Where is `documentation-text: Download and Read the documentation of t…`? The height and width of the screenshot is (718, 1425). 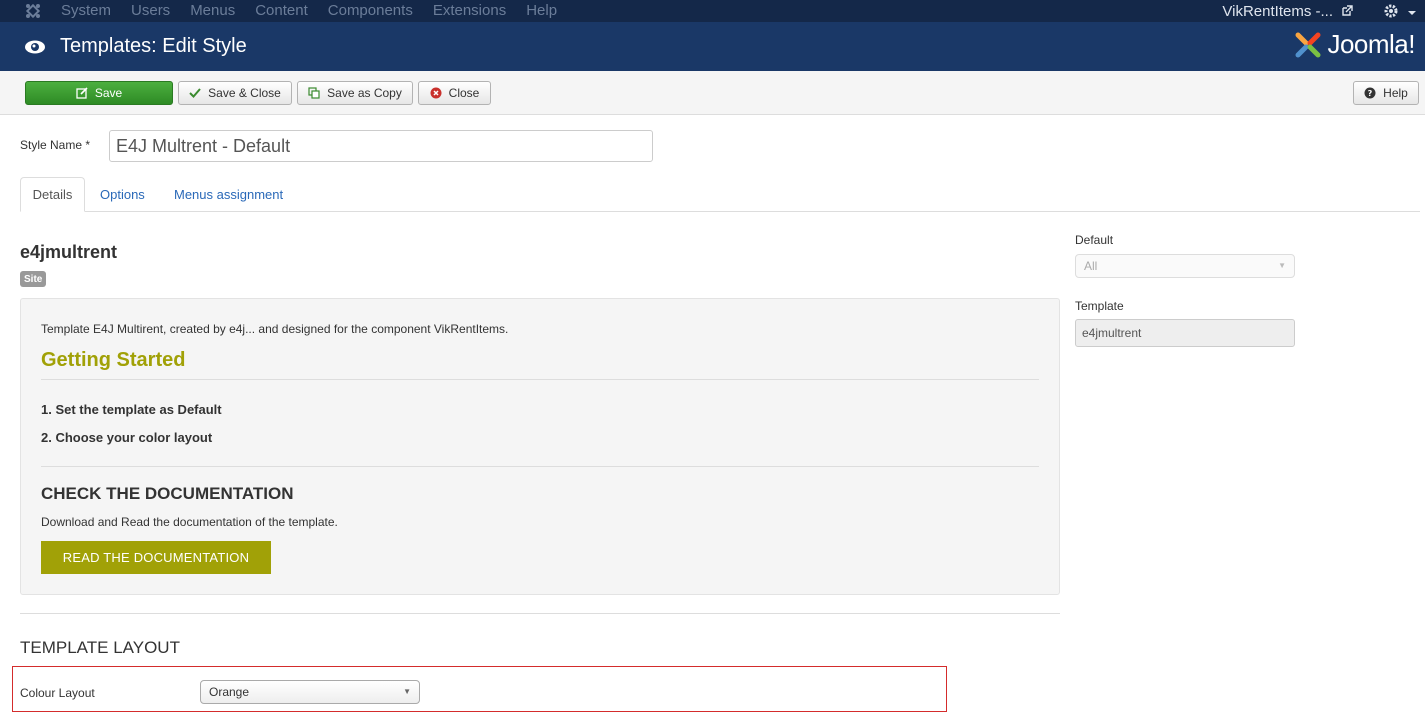
documentation-text: Download and Read the documentation of t… is located at coordinates (189, 522).